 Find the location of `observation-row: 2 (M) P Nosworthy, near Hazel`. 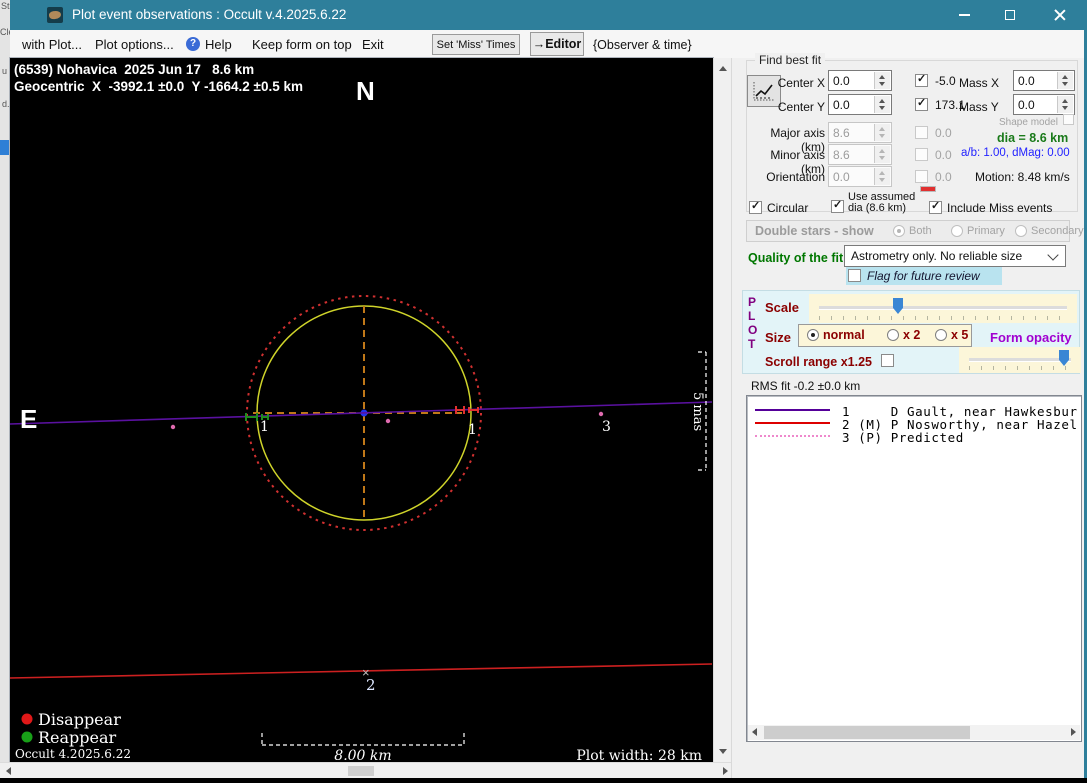

observation-row: 2 (M) P Nosworthy, near Hazel is located at coordinates (914, 424).